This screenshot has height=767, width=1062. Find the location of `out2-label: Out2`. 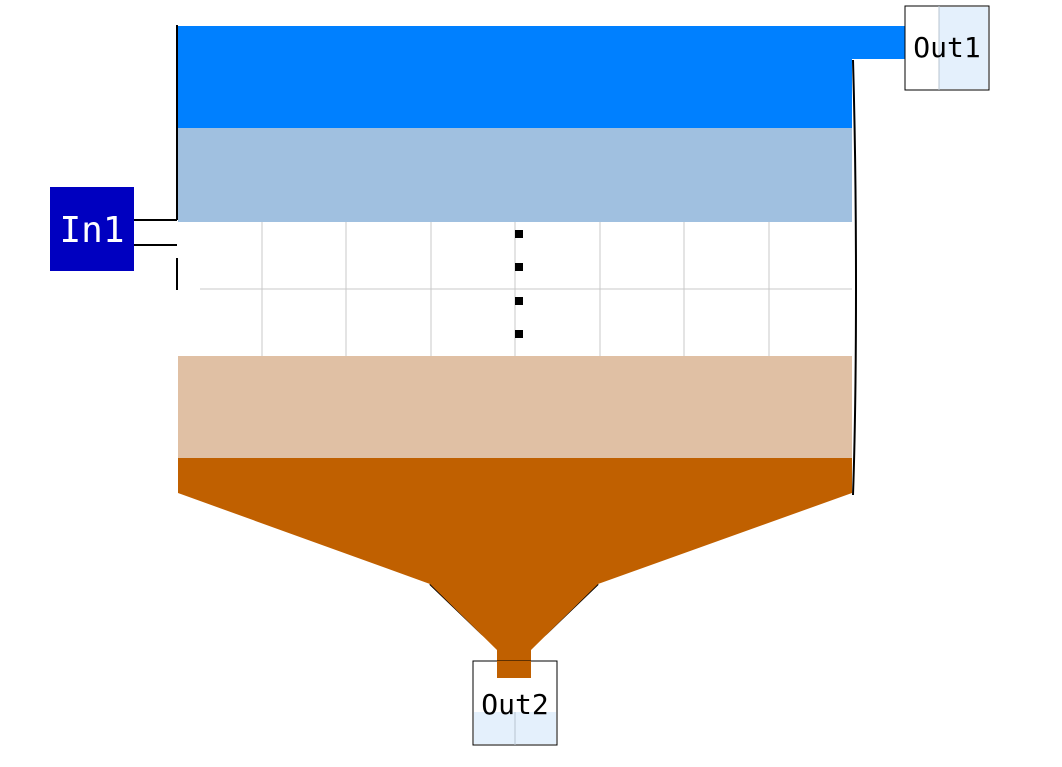

out2-label: Out2 is located at coordinates (514, 704).